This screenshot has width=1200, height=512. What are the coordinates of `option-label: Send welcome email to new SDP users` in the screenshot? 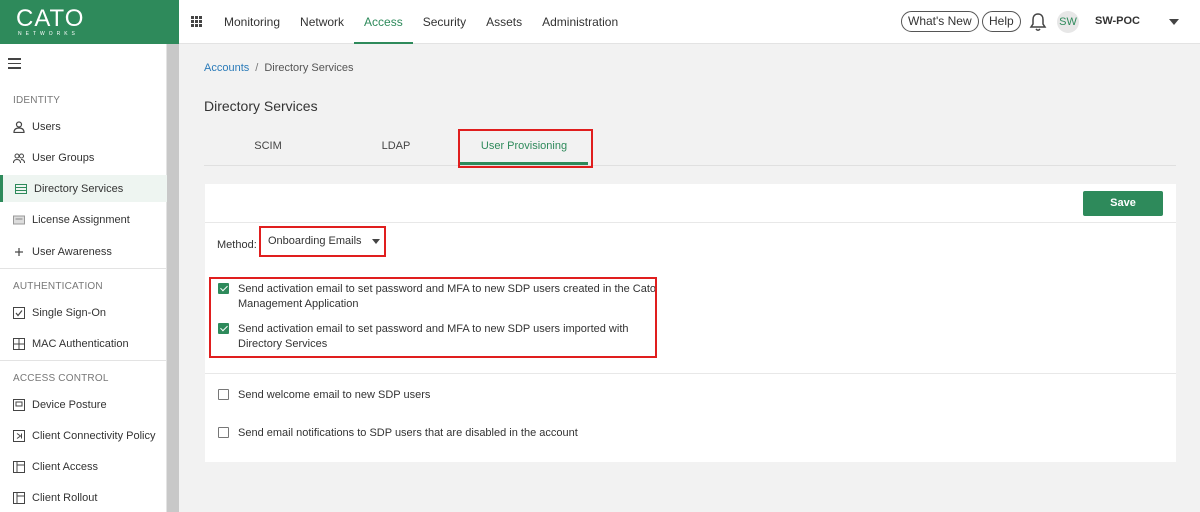 It's located at (334, 395).